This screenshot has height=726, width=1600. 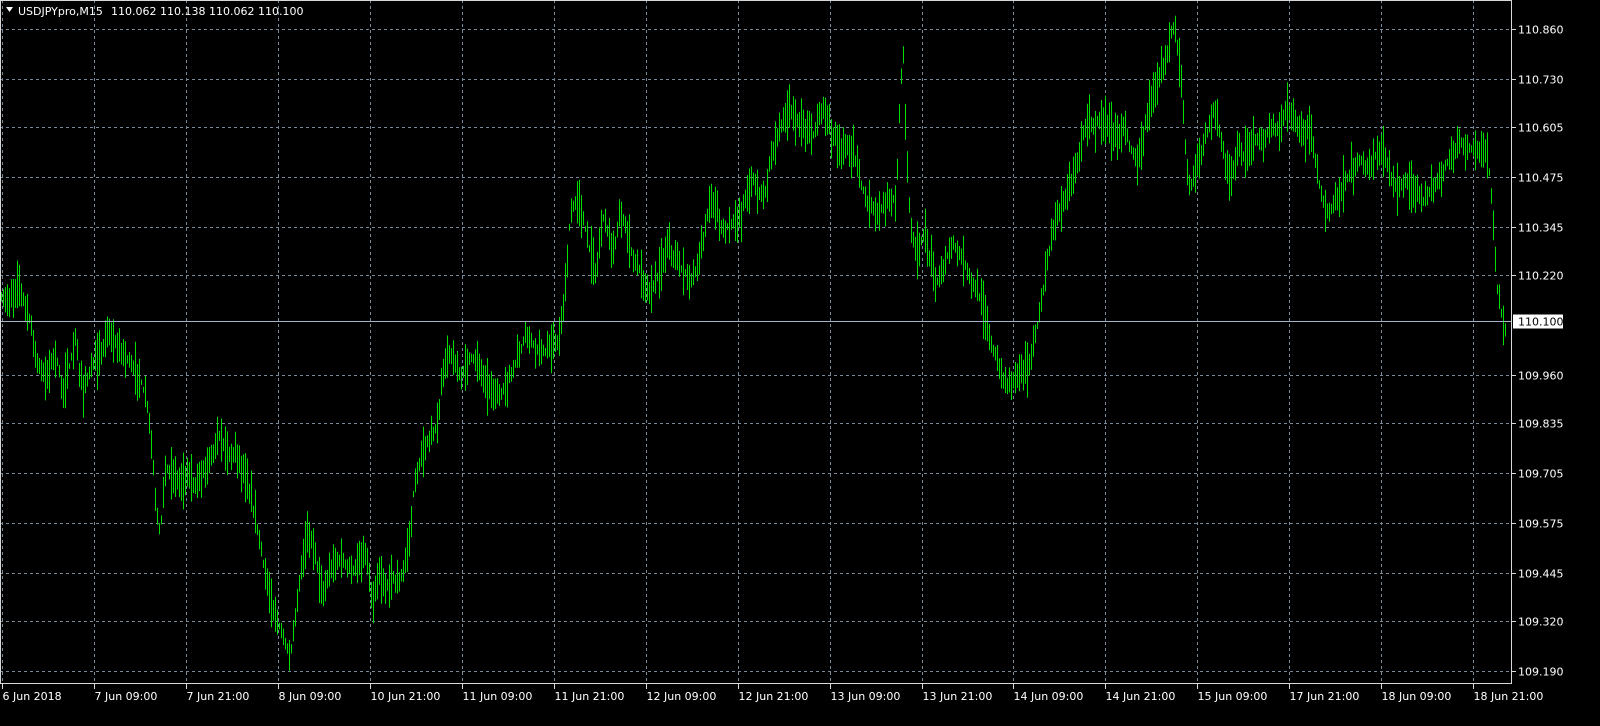 What do you see at coordinates (1325, 696) in the screenshot?
I see `x-tick-label: 17 Jun 21:00` at bounding box center [1325, 696].